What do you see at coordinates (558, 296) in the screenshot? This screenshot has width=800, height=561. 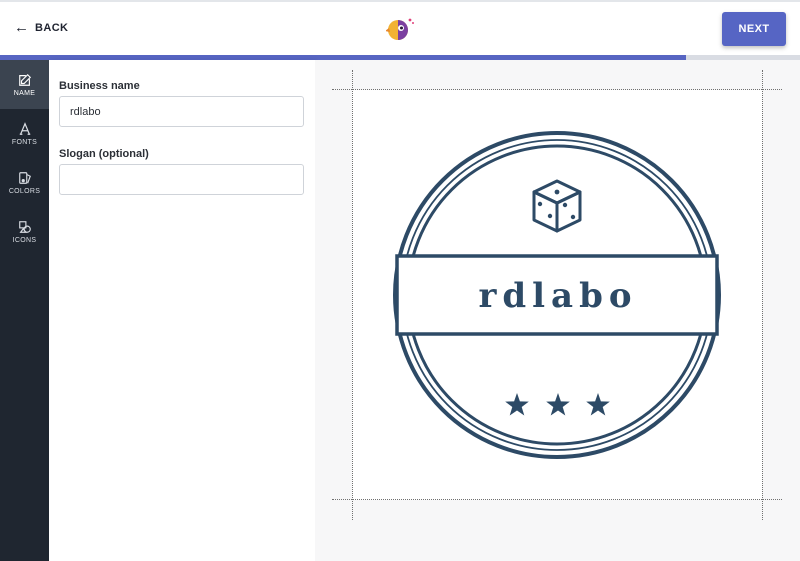 I see `logo-text: rdlabo` at bounding box center [558, 296].